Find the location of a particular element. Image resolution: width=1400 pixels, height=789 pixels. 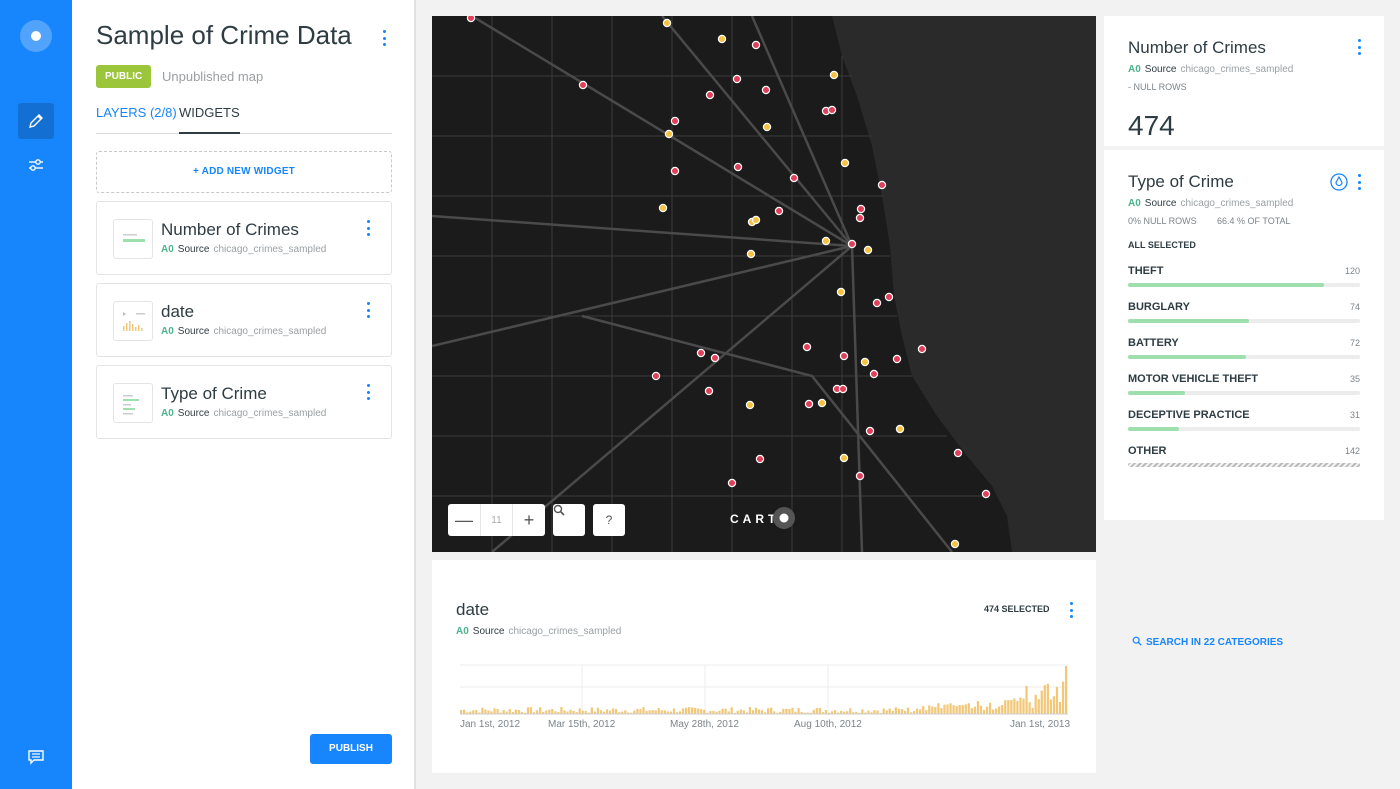

map-options-kebab-icon is located at coordinates (384, 38).